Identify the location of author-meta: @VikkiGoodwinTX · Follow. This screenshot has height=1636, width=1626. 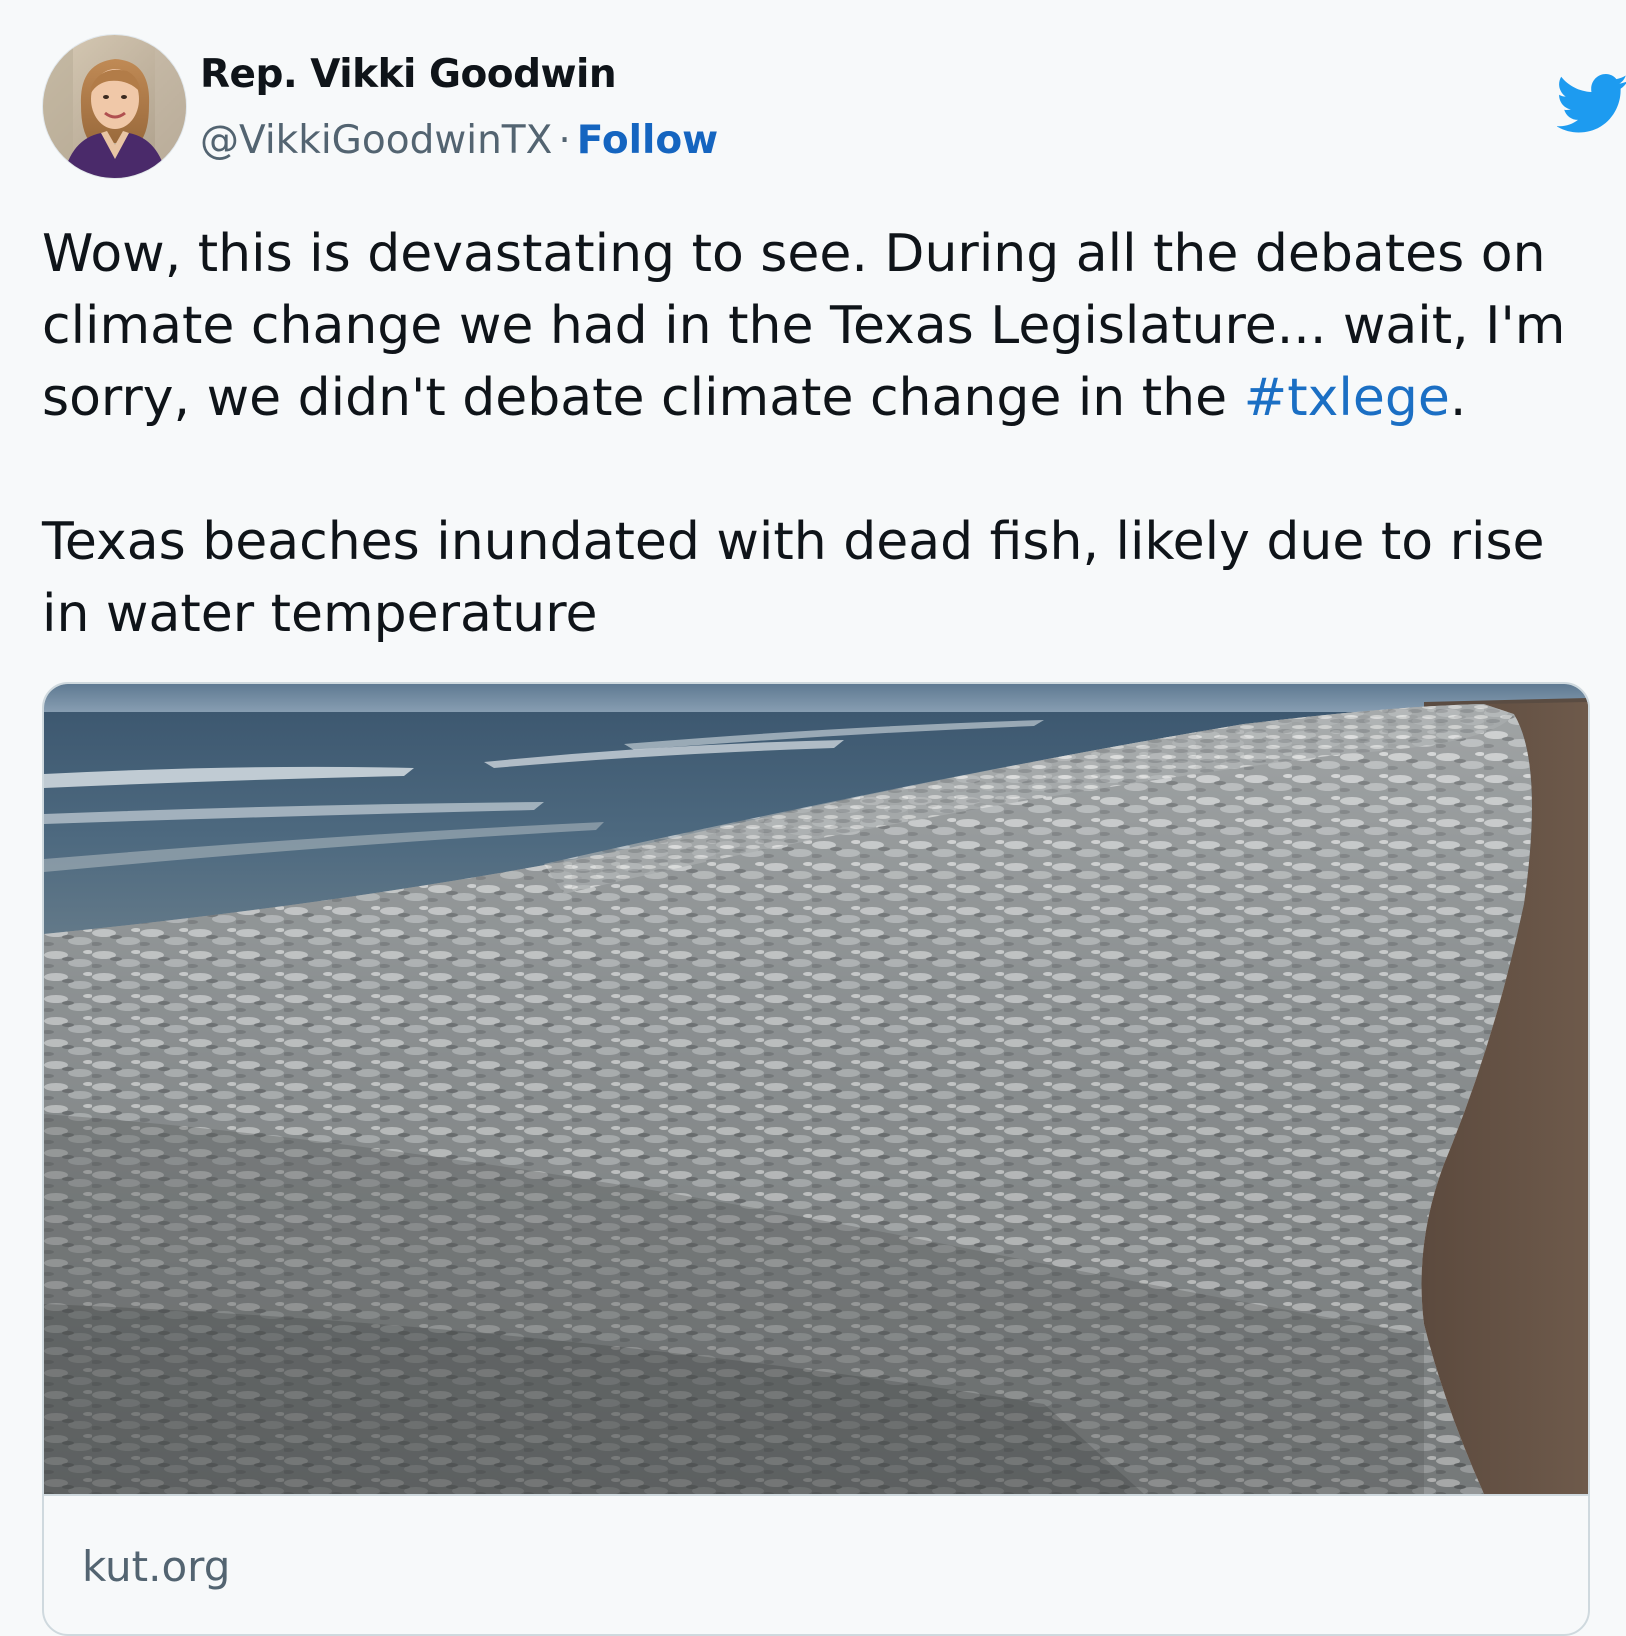
(459, 140).